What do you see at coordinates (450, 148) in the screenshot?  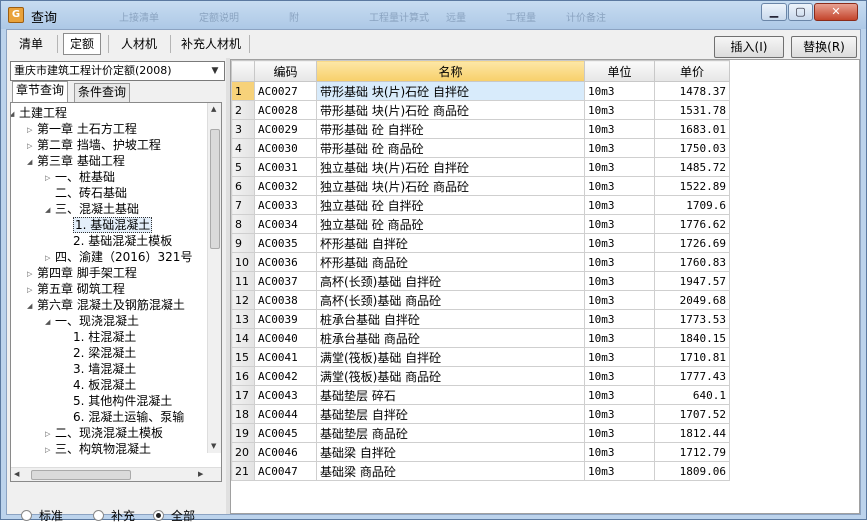 I see `name-cell: 带形基础 砼 商品砼` at bounding box center [450, 148].